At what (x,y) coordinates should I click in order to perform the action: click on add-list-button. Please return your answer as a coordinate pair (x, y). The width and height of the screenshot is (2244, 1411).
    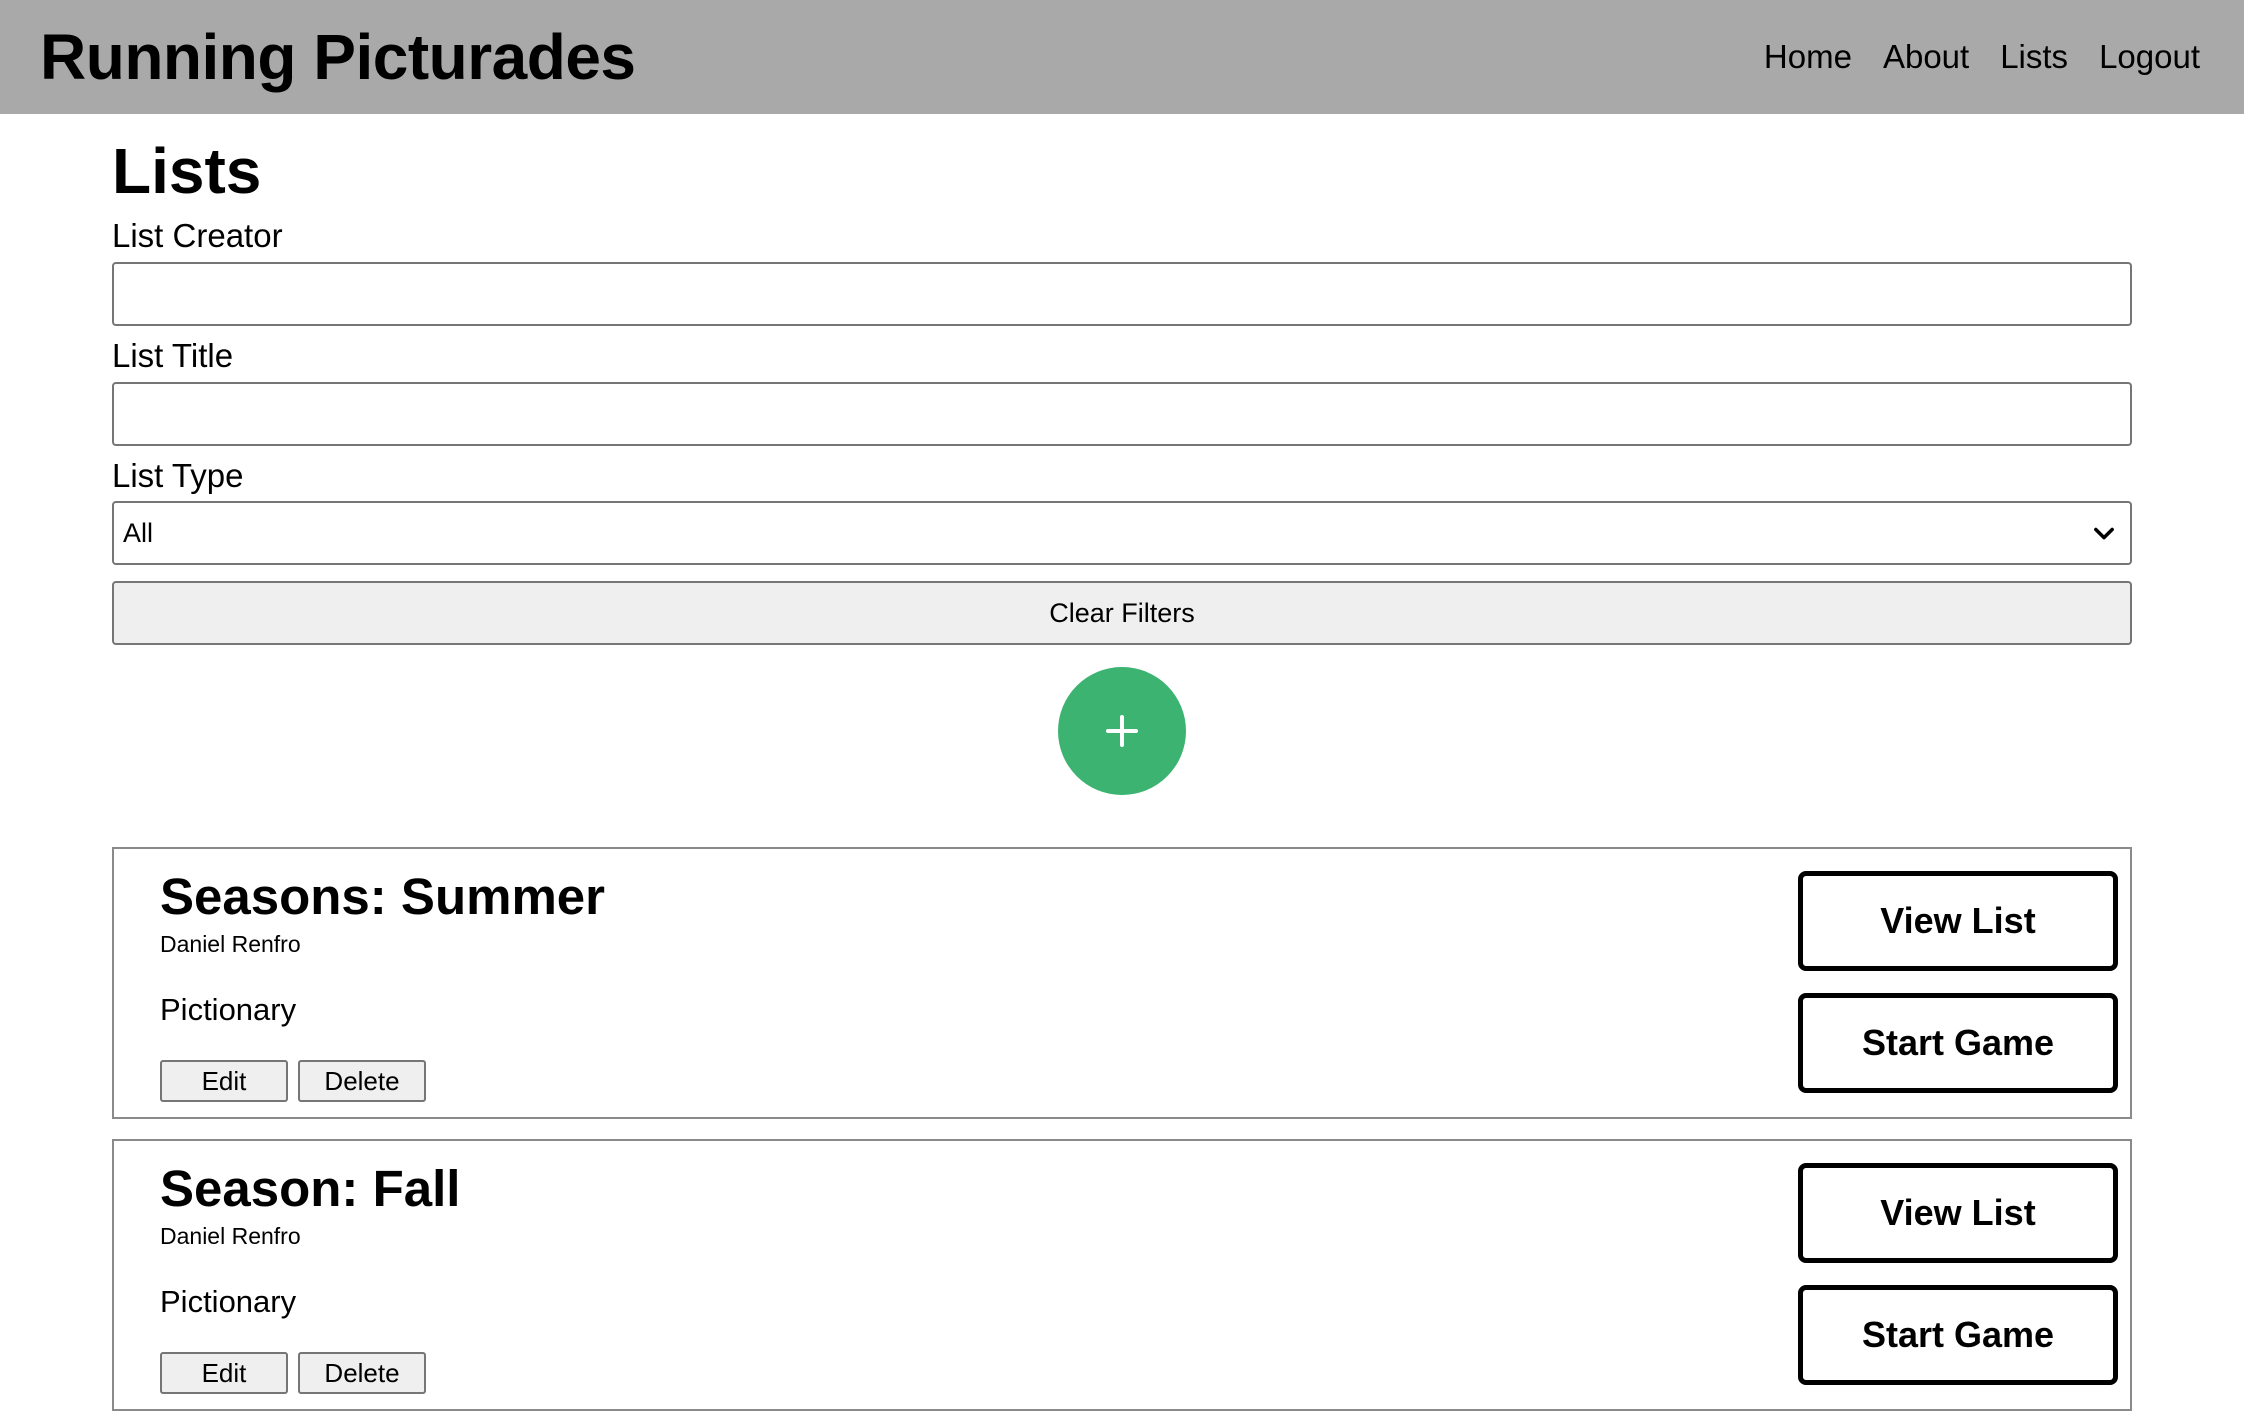
    Looking at the image, I should click on (1122, 731).